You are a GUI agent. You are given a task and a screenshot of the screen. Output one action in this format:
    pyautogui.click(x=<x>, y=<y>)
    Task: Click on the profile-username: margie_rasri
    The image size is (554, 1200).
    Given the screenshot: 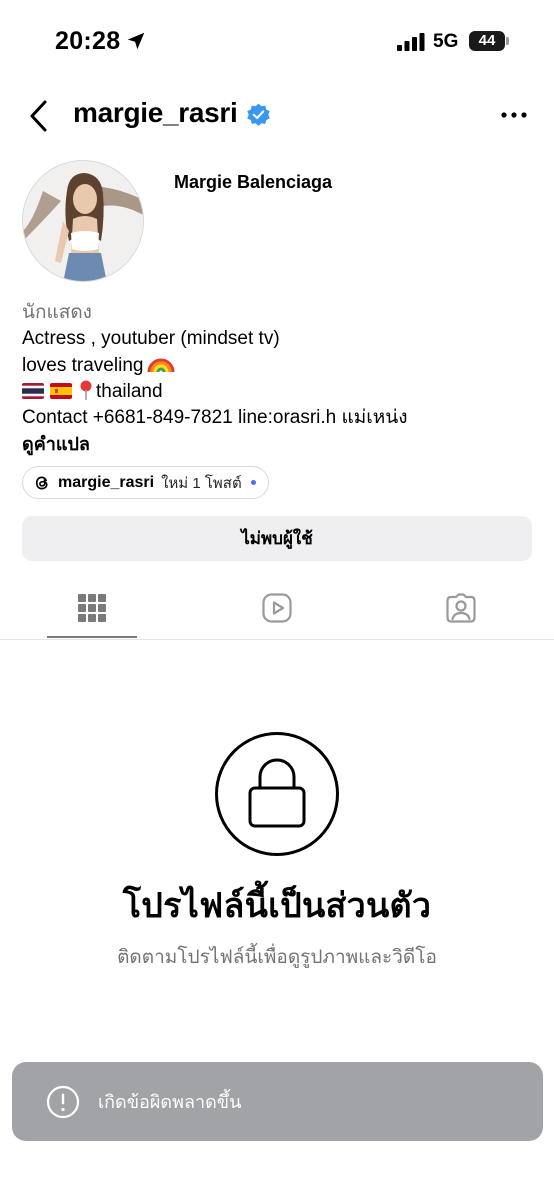 What is the action you would take?
    pyautogui.click(x=155, y=112)
    